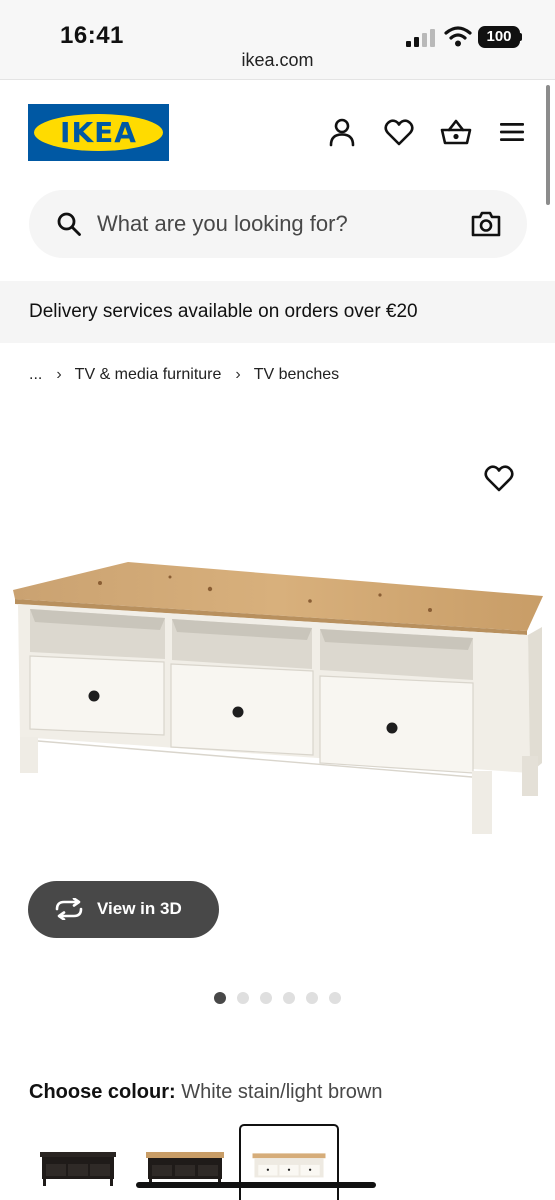 This screenshot has height=1200, width=555. Describe the element at coordinates (256, 1185) in the screenshot. I see `home-indicator` at that location.